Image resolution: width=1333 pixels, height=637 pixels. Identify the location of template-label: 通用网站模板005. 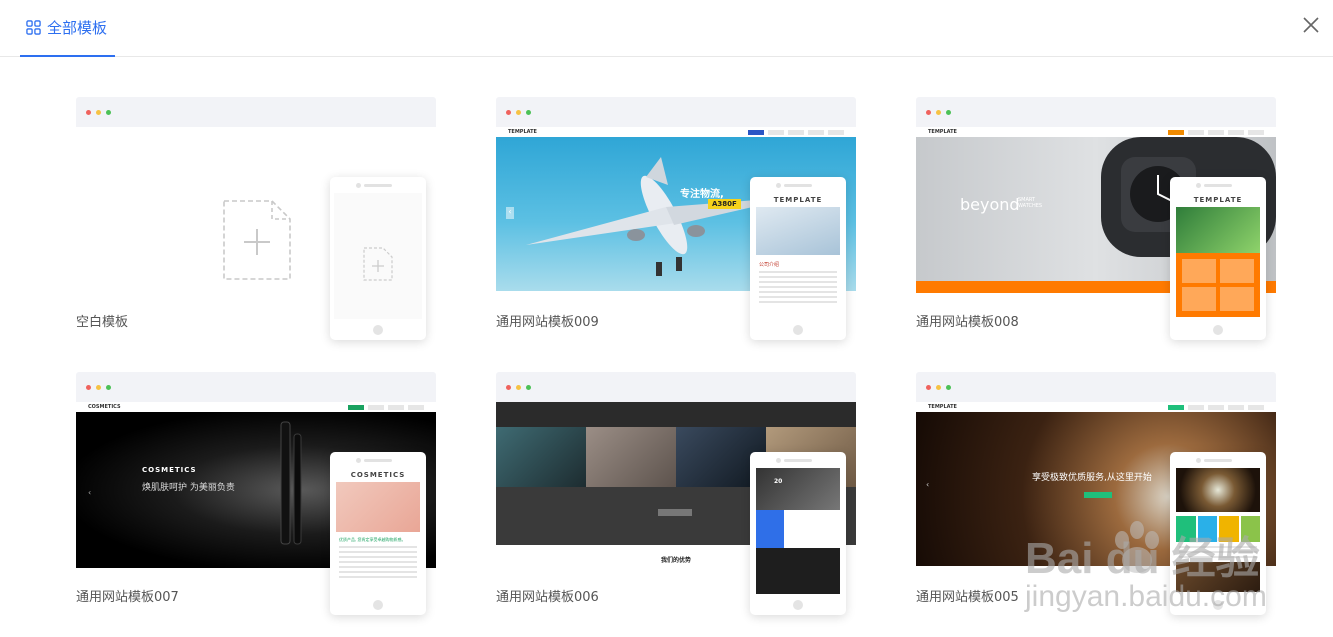
(967, 597).